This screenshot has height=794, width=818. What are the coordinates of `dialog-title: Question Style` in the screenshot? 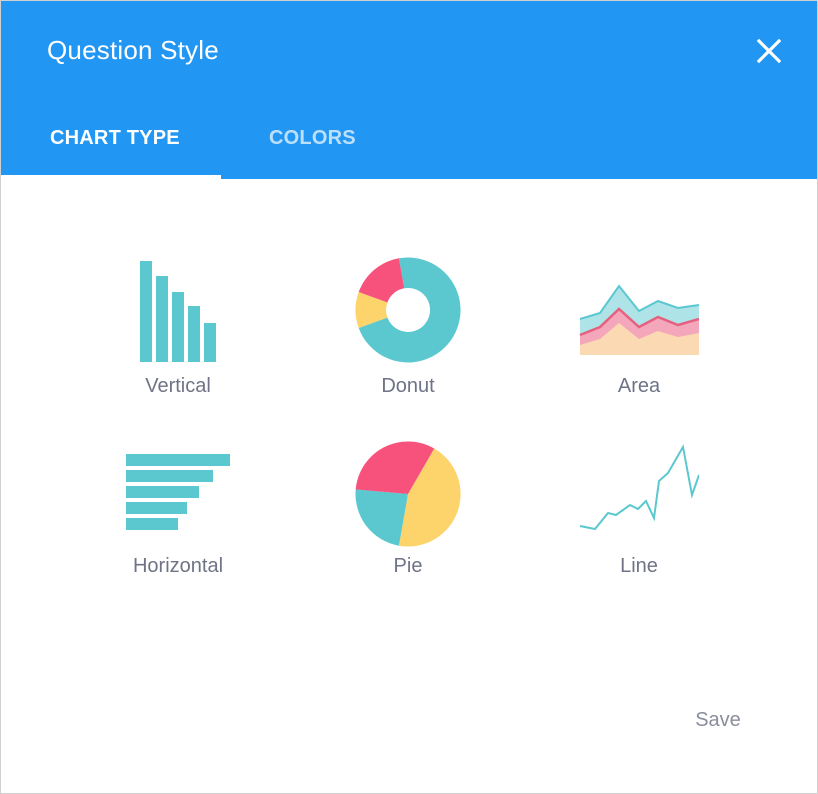 It's located at (133, 50).